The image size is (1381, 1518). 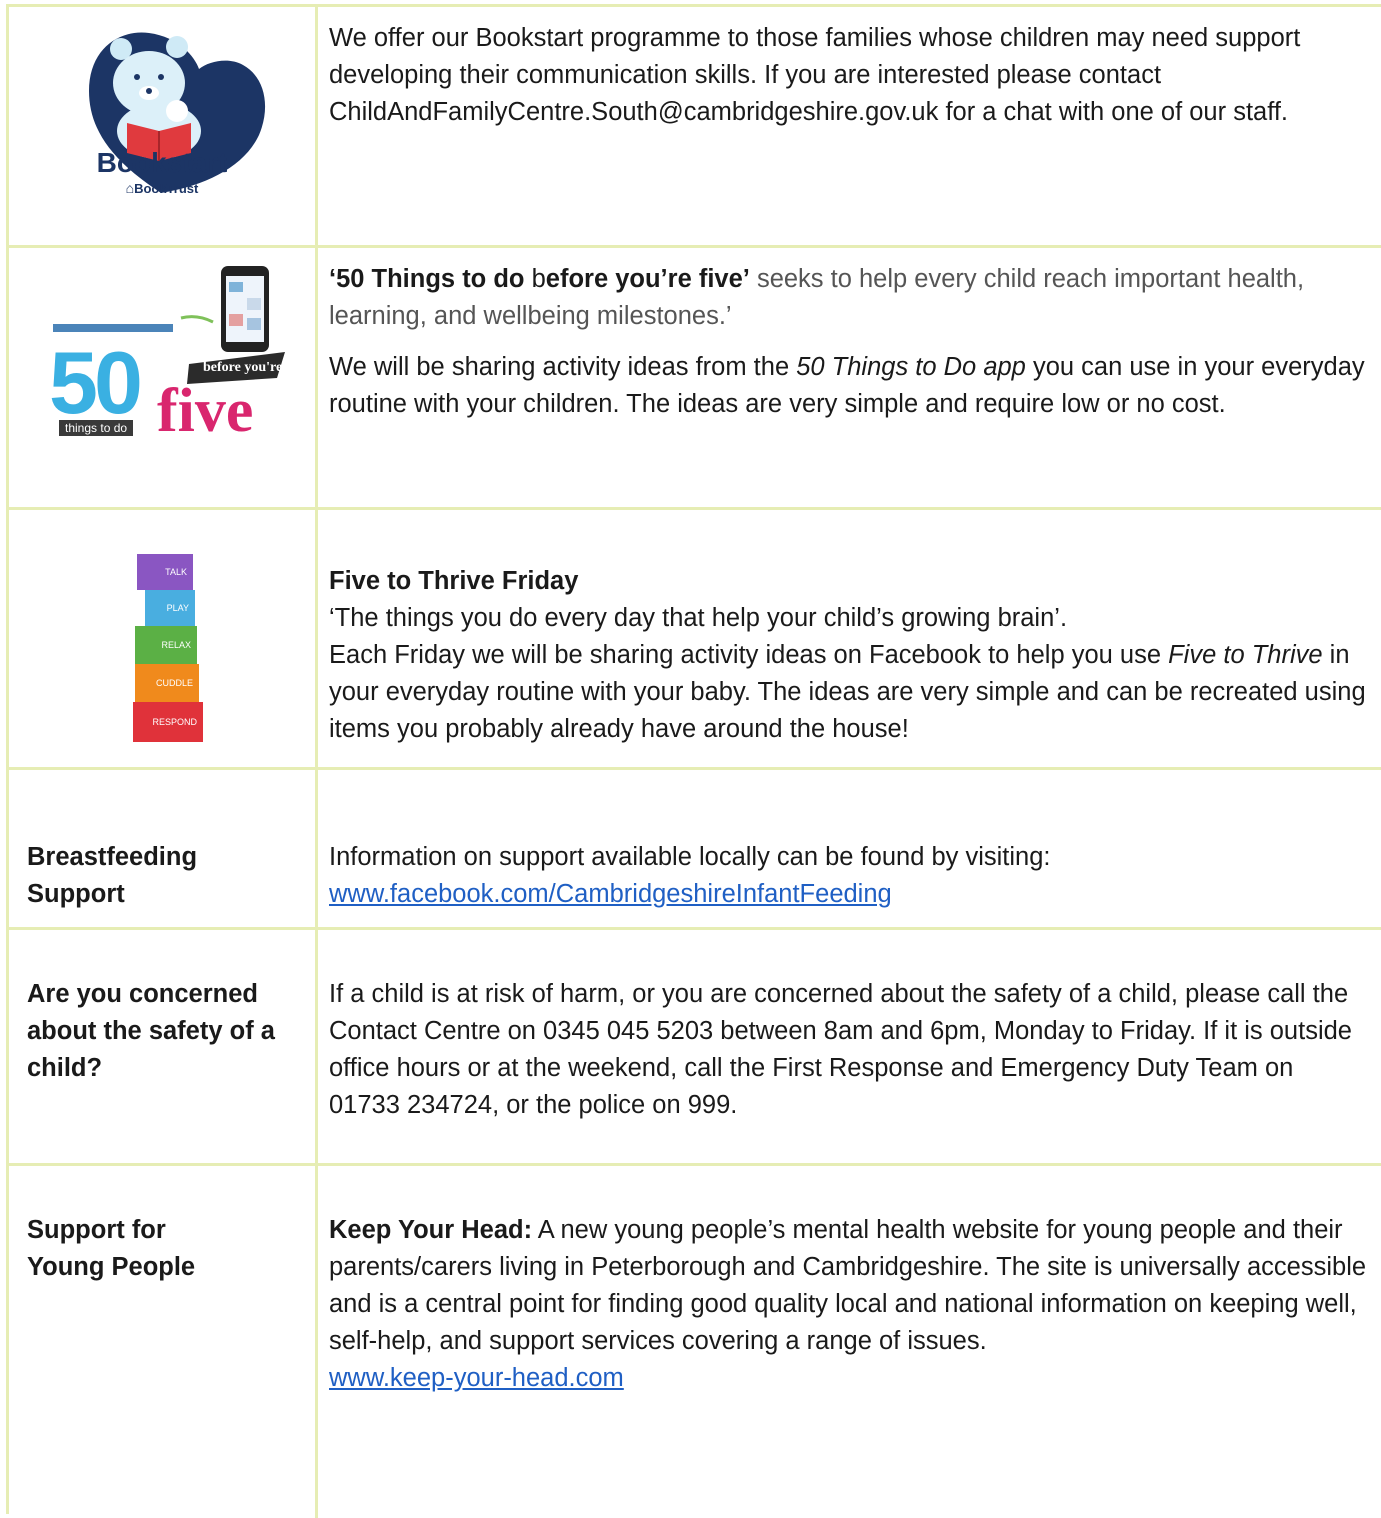 I want to click on cube-relax: RELAX, so click(x=166, y=645).